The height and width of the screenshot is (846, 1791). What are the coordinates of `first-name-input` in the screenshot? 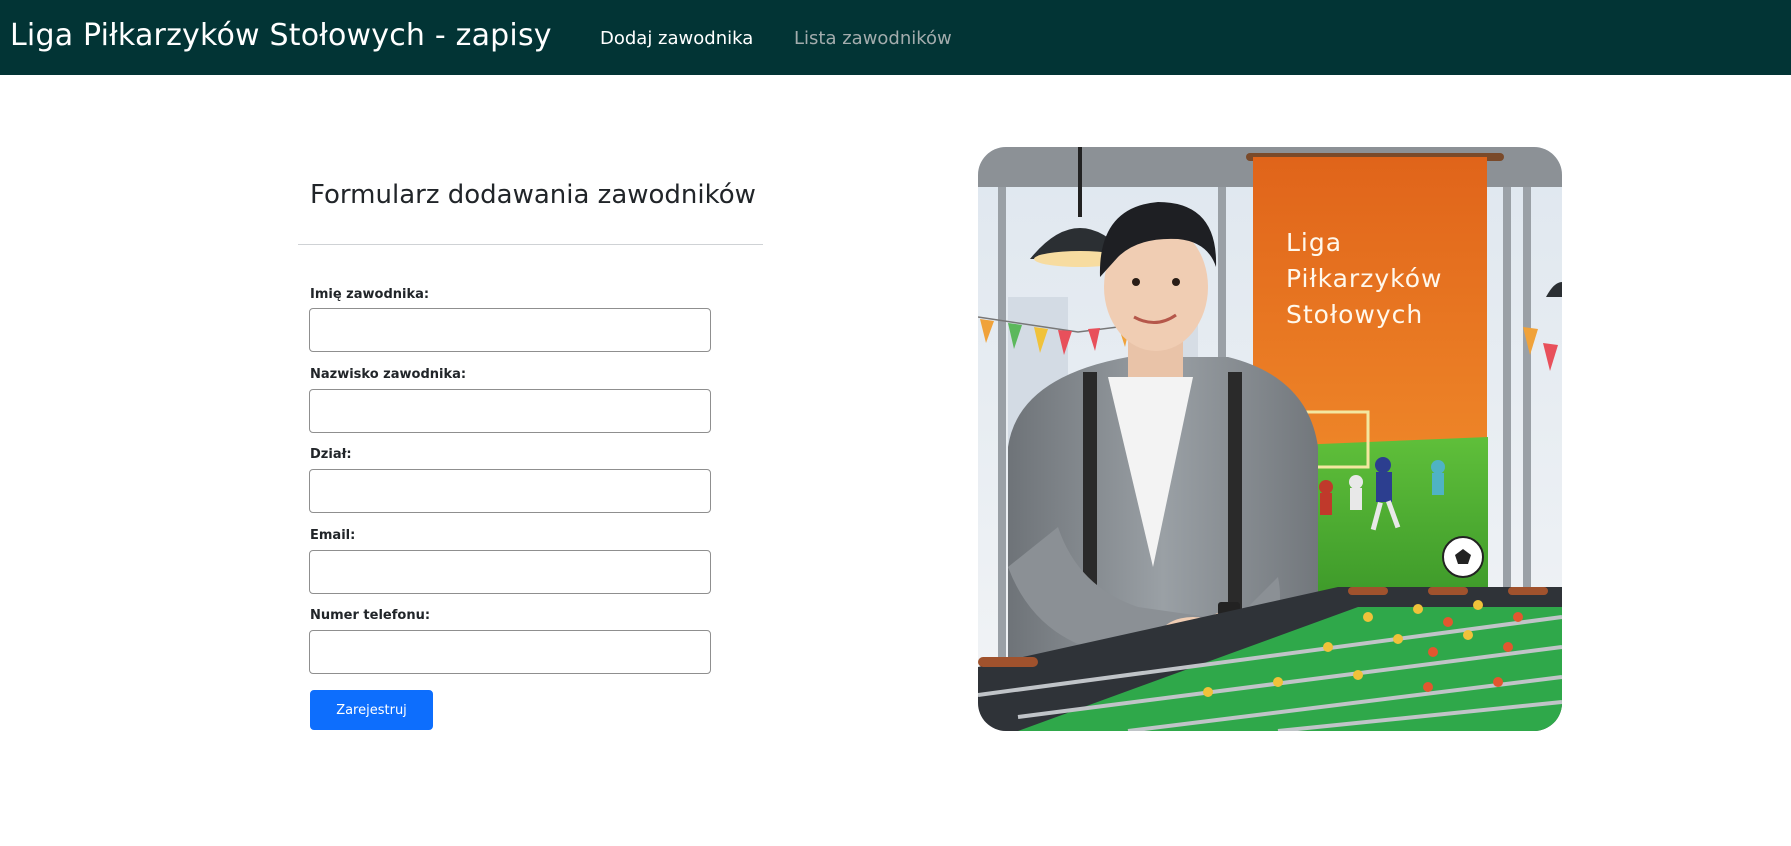 It's located at (510, 330).